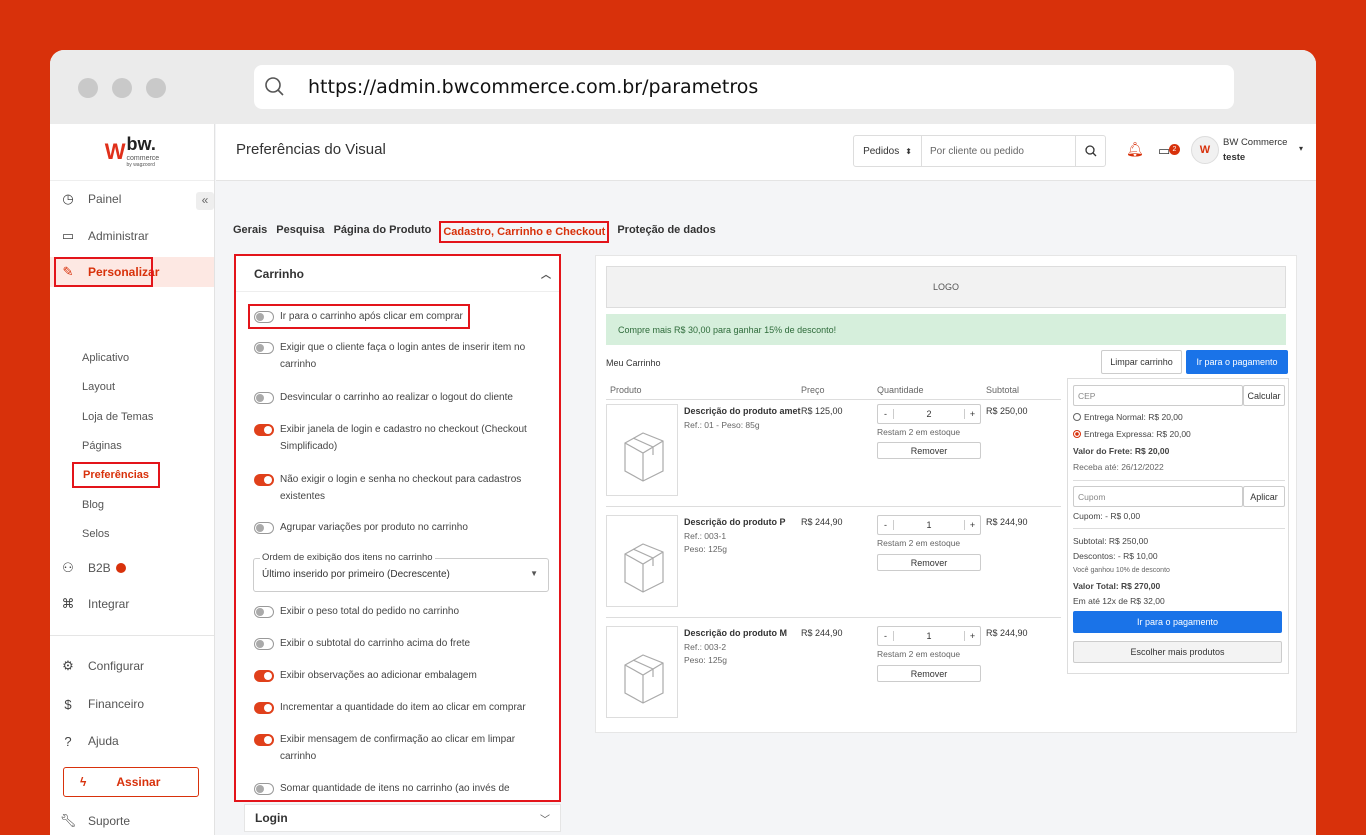 This screenshot has width=1366, height=835. Describe the element at coordinates (1301, 148) in the screenshot. I see `chevron-down-icon: ▾` at that location.